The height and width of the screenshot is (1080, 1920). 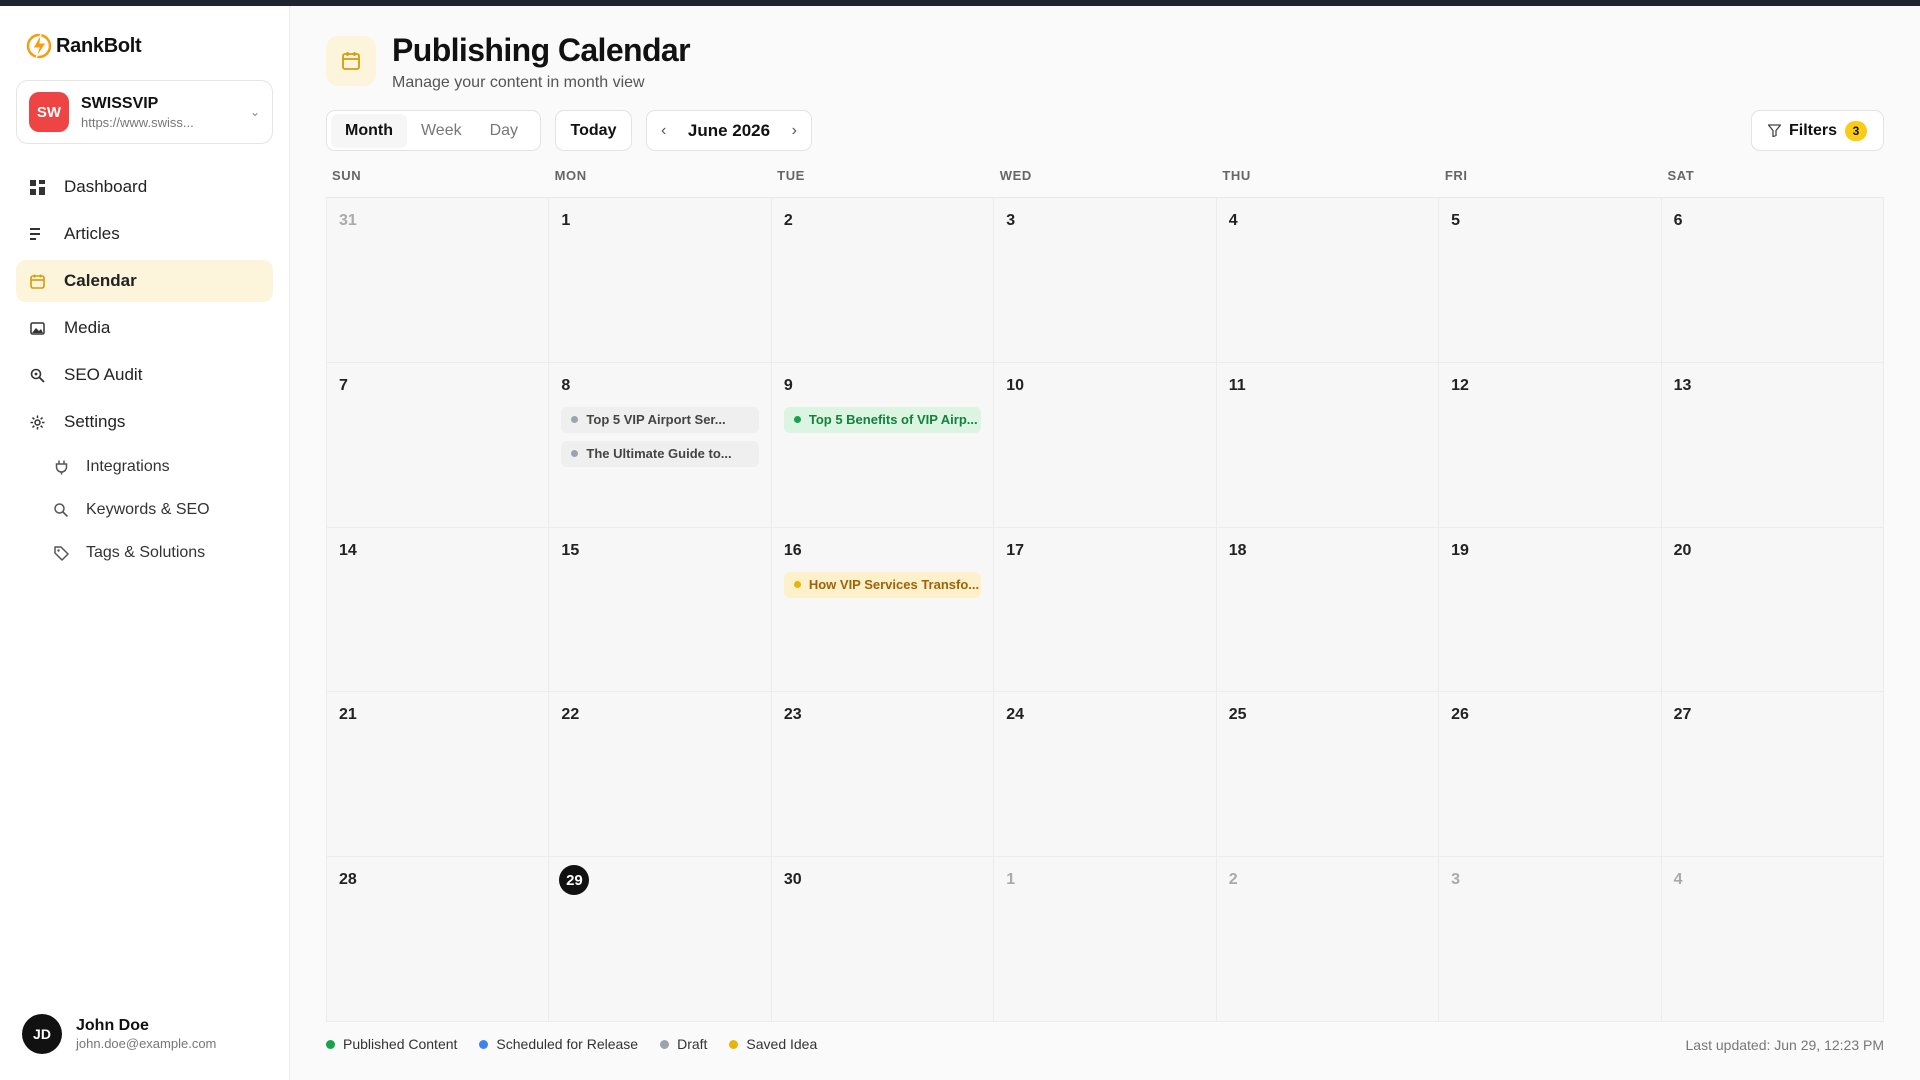 What do you see at coordinates (1772, 610) in the screenshot?
I see `calendar-day-cell: 20` at bounding box center [1772, 610].